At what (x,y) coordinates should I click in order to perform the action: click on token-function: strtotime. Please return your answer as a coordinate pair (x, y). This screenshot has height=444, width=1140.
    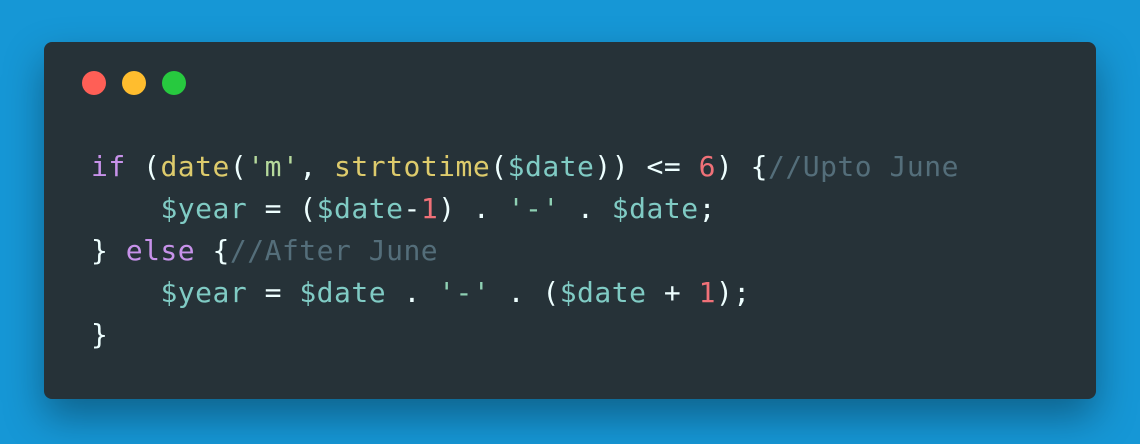
    Looking at the image, I should click on (412, 166).